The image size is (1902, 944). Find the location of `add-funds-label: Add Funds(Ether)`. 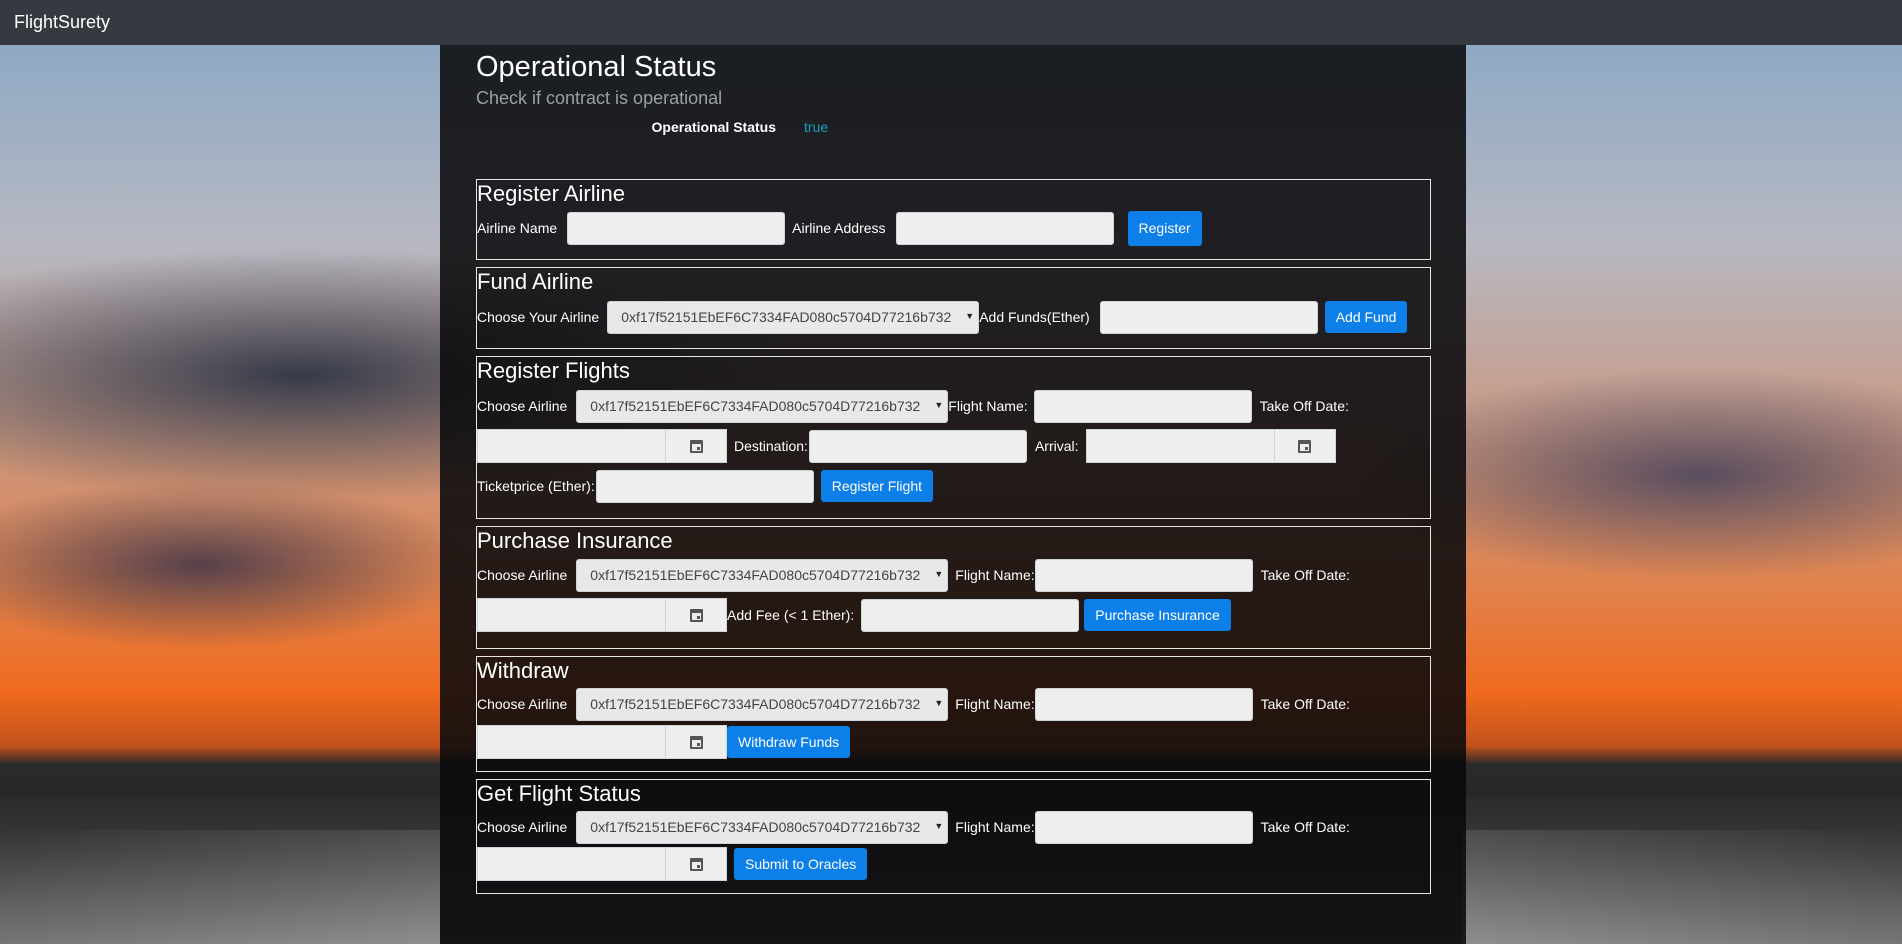

add-funds-label: Add Funds(Ether) is located at coordinates (1034, 317).